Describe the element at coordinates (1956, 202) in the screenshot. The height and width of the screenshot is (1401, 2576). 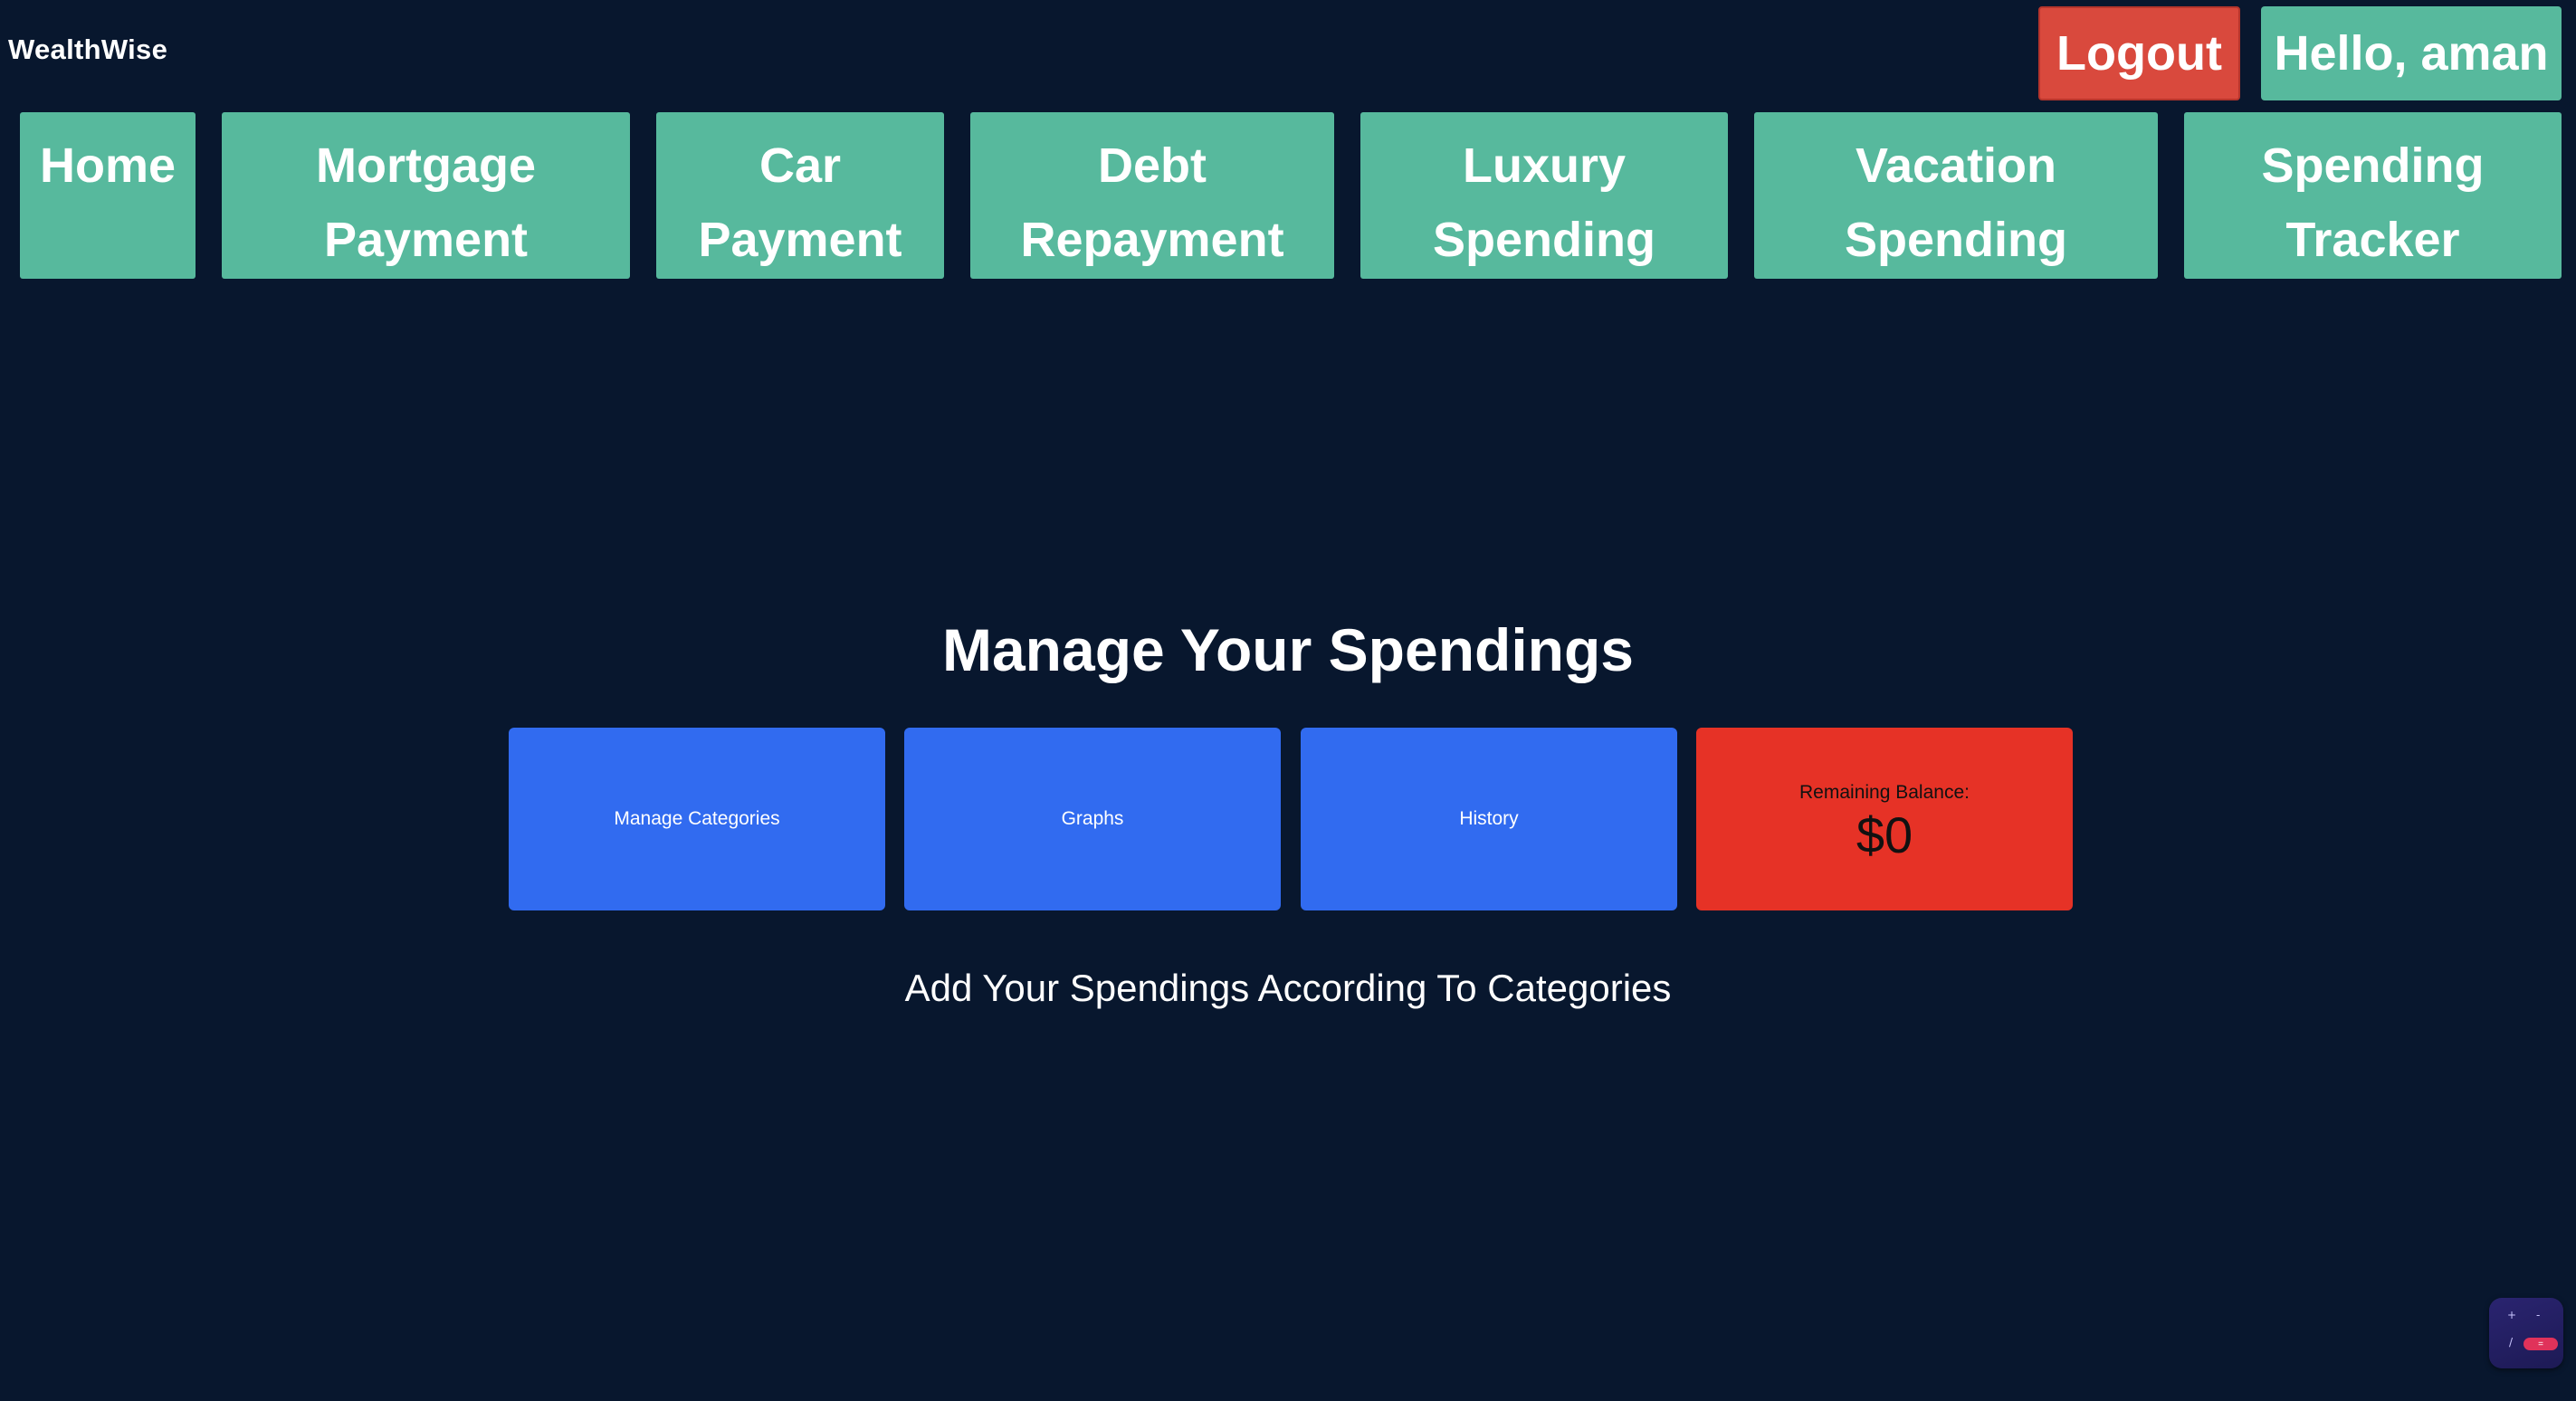
I see `nav-vacation-spending-label: Vacation Spending` at that location.